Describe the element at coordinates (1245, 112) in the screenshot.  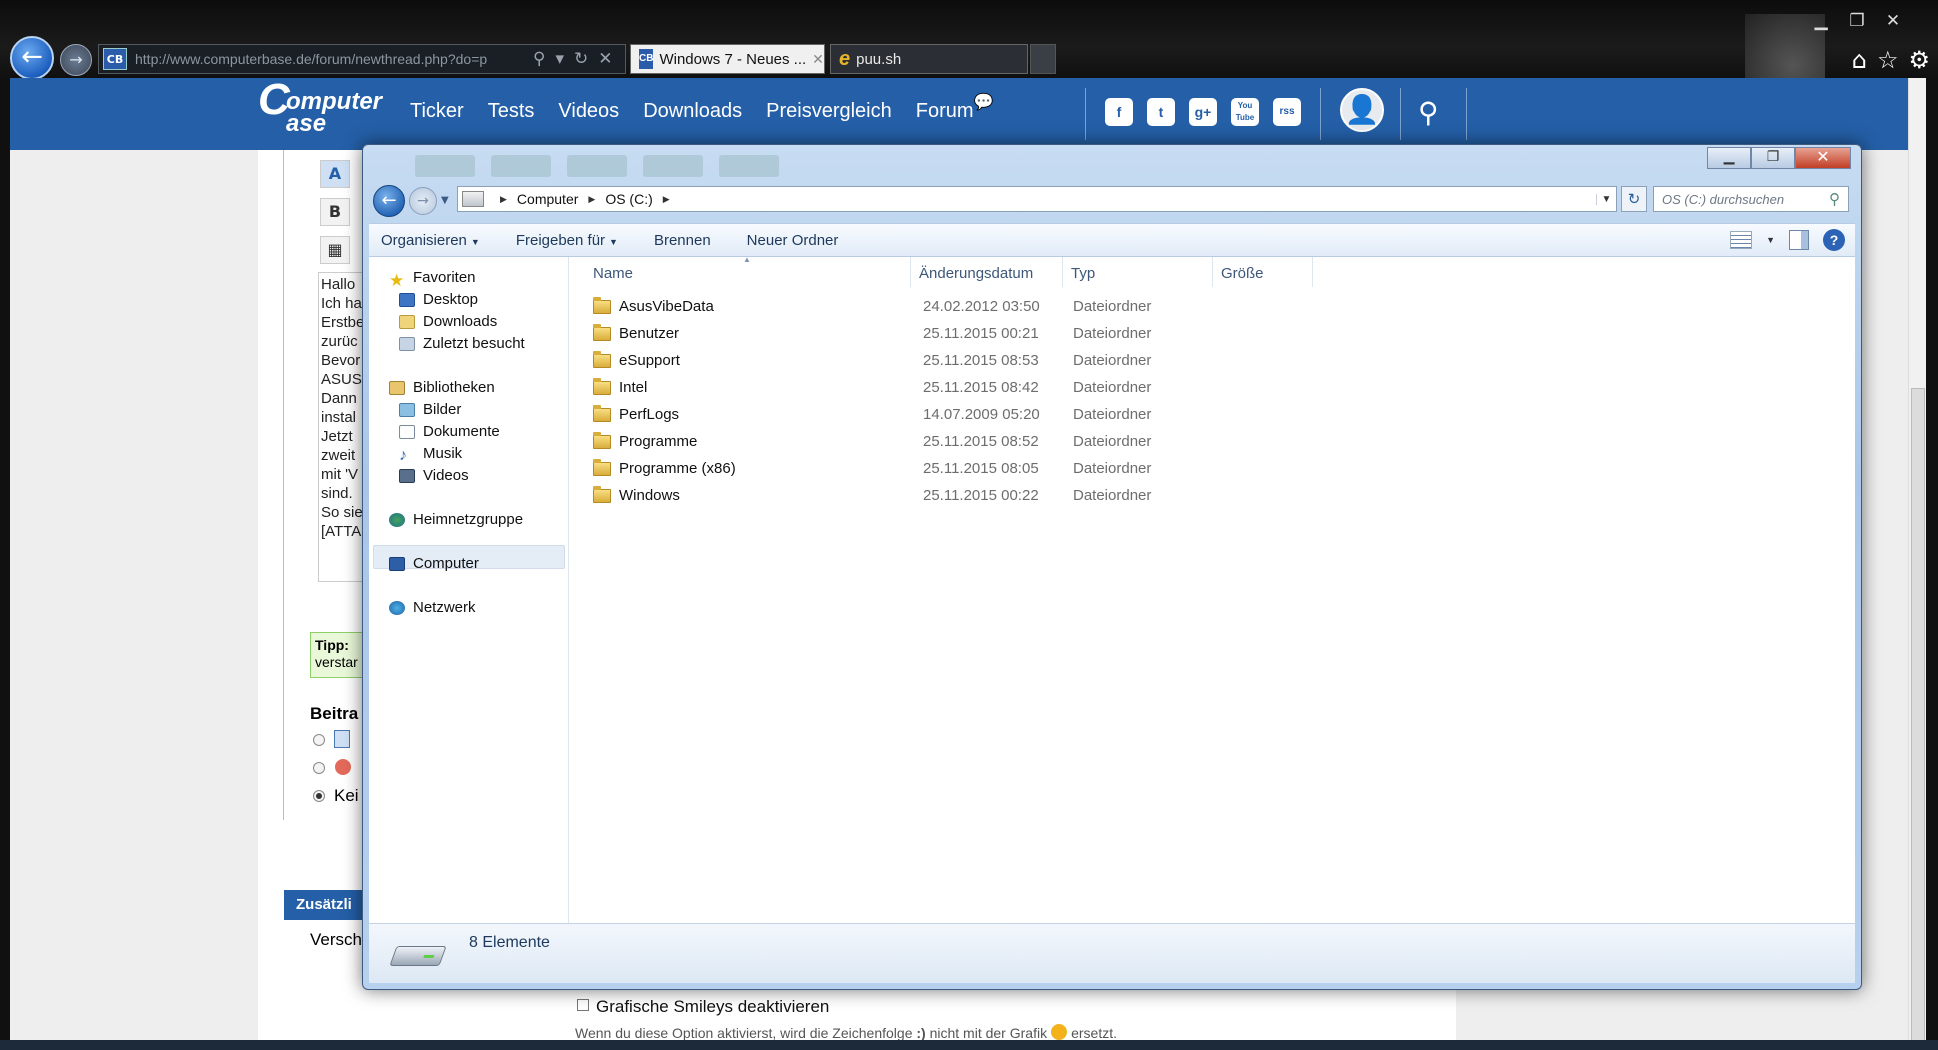
I see `youtube-icon: You Tube` at that location.